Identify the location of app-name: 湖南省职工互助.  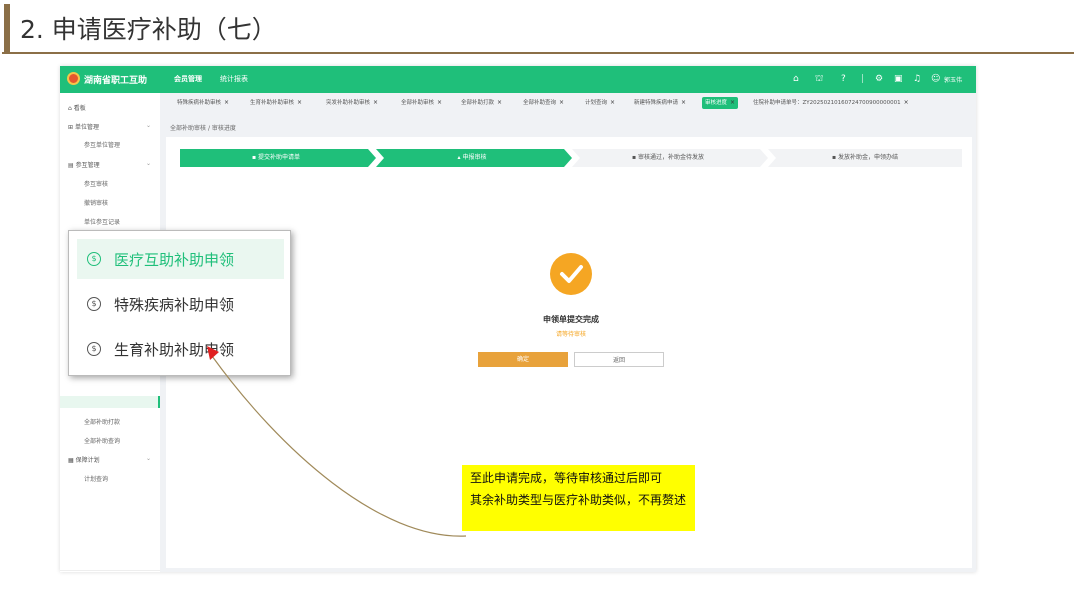
(116, 81).